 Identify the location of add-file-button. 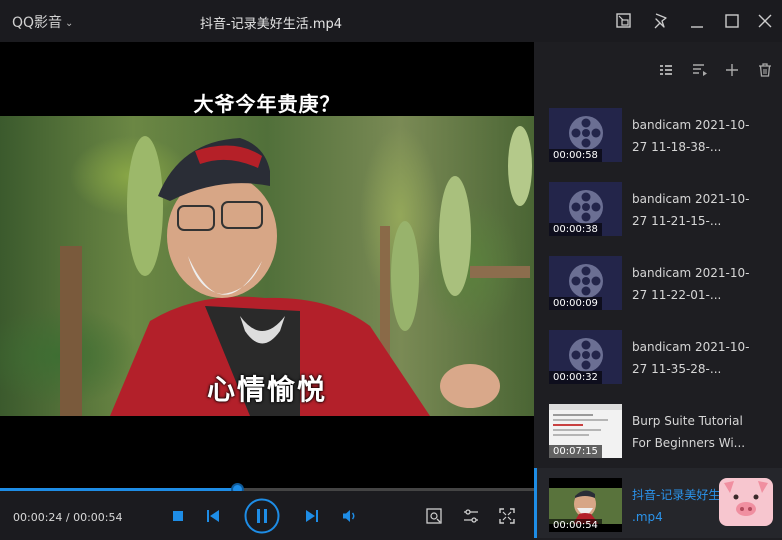
(732, 70).